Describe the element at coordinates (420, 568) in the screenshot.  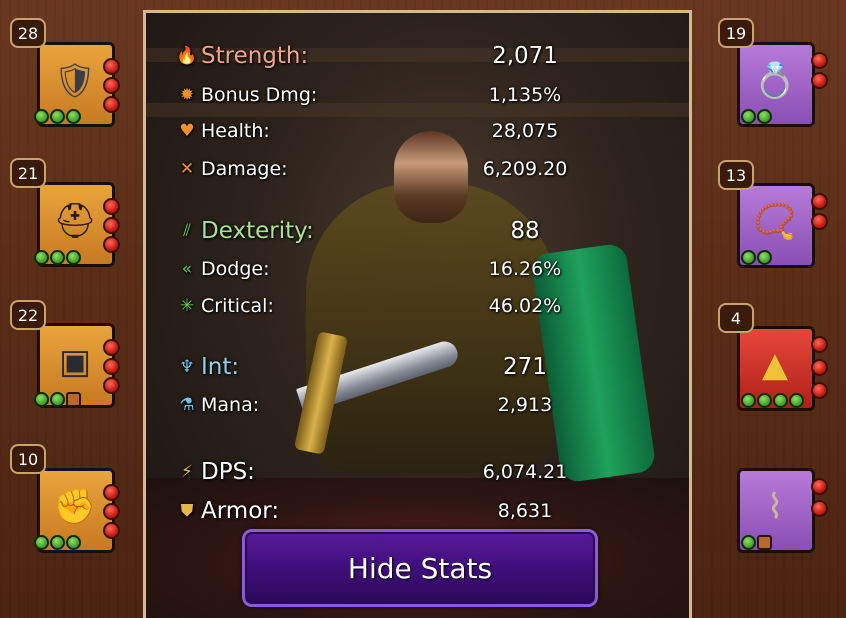
I see `hide-stats-button: Hide Stats` at that location.